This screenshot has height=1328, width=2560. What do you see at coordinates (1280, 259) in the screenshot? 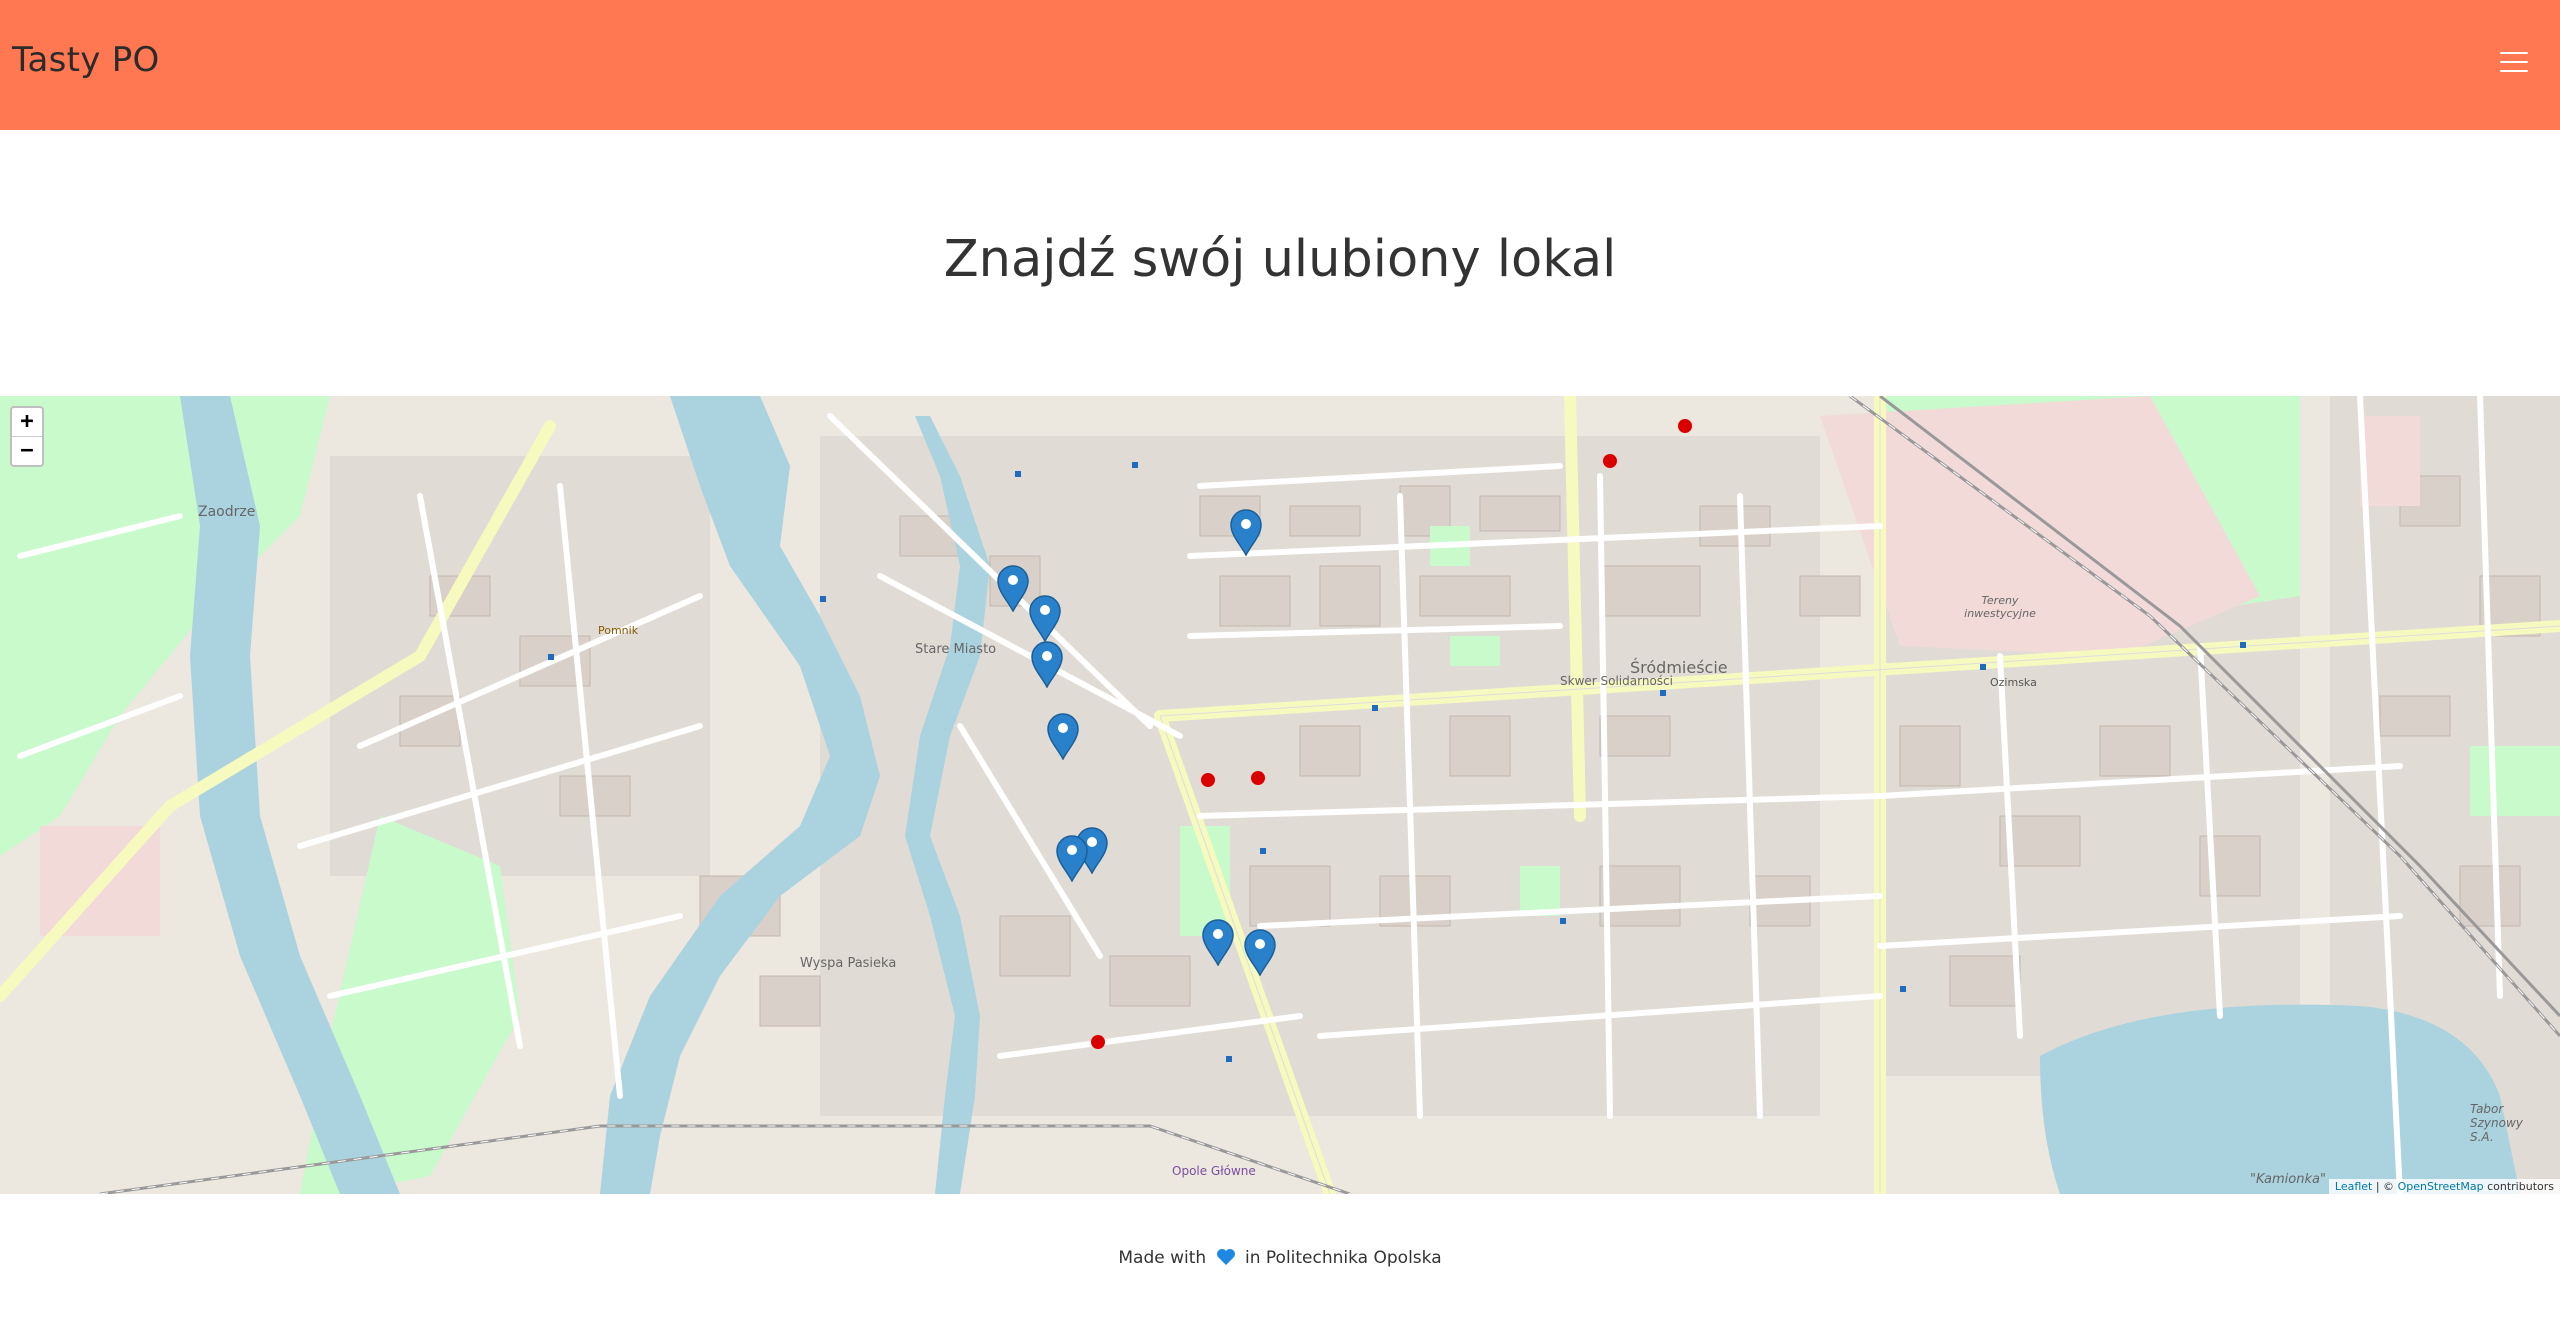
I see `page-title: Znajdź swój ulubiony lokal` at bounding box center [1280, 259].